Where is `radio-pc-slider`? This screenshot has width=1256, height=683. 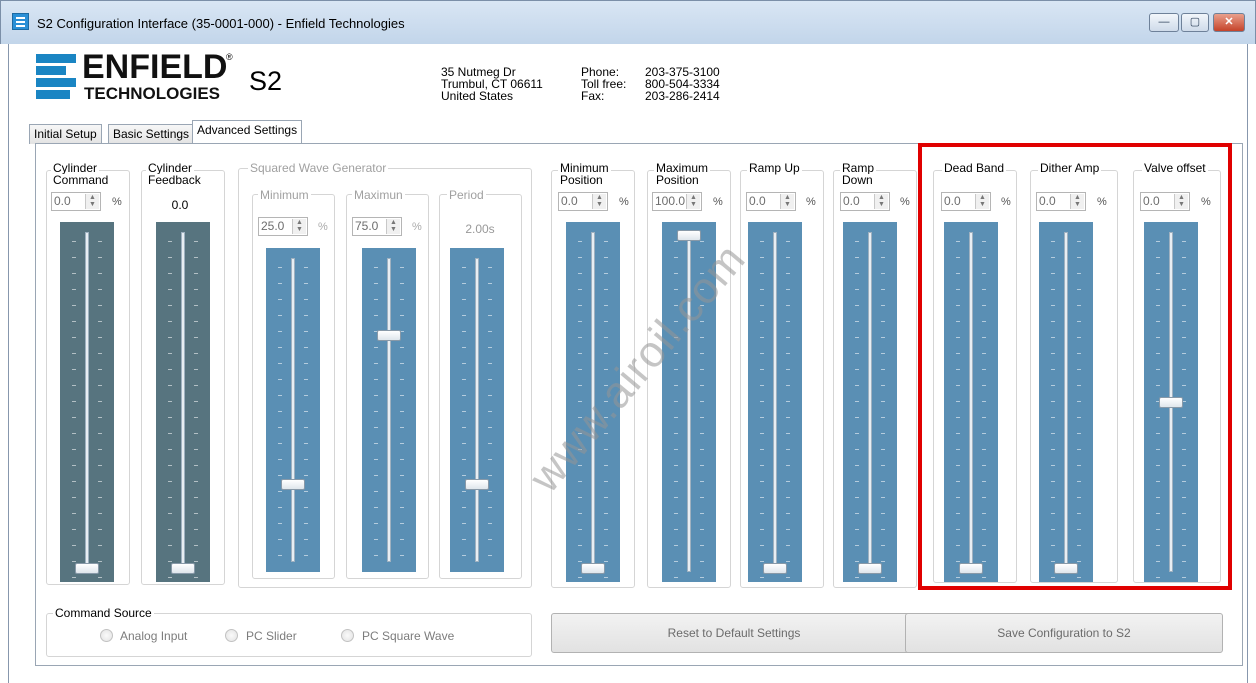 radio-pc-slider is located at coordinates (231, 635).